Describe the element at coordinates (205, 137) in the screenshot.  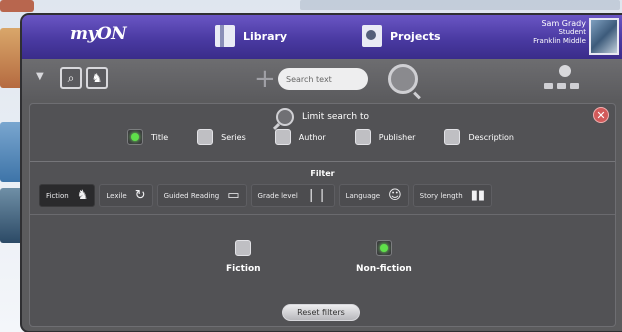
I see `checkbox-series` at that location.